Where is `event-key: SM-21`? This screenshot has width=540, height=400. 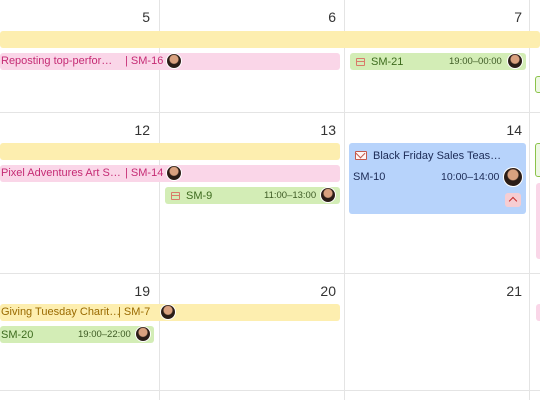
event-key: SM-21 is located at coordinates (387, 62).